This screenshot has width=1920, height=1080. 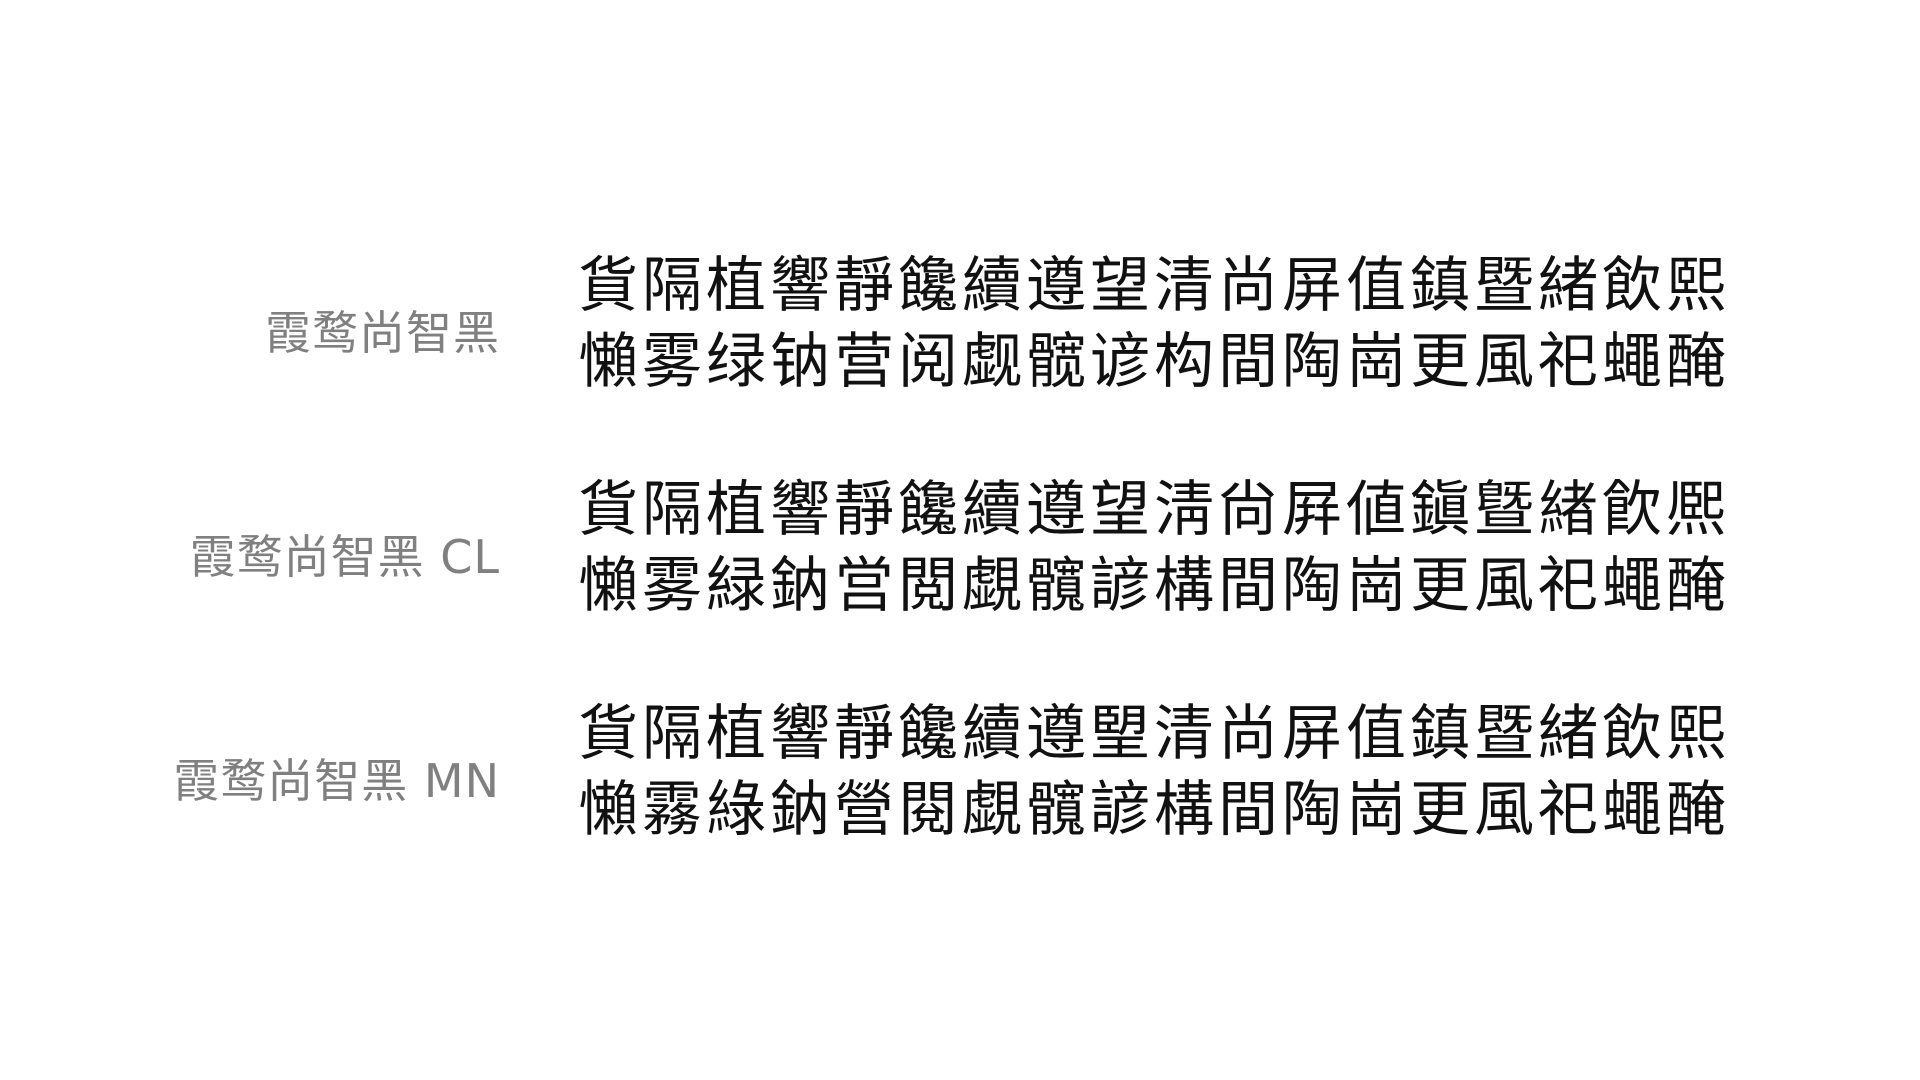 What do you see at coordinates (1154, 586) in the screenshot?
I see `sample-line: 懶雾緑鈉営閲覷髖諺構間陶崗更風祀蠅醃` at bounding box center [1154, 586].